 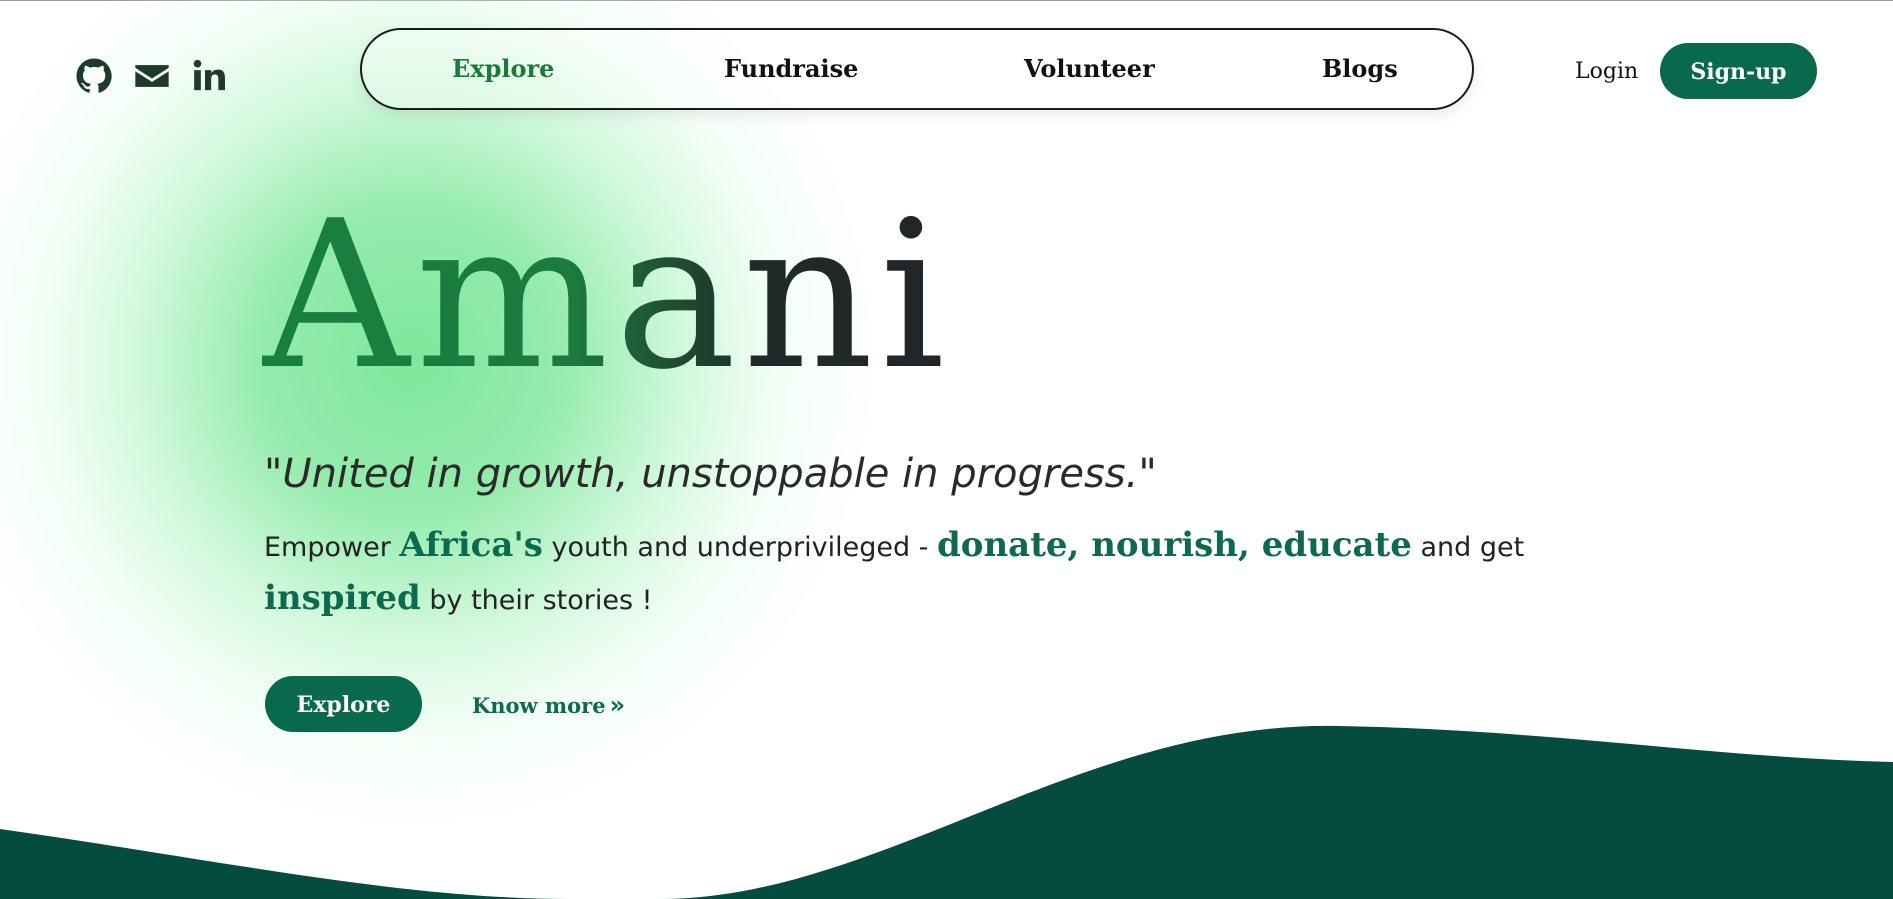 I want to click on github-icon, so click(x=94, y=76).